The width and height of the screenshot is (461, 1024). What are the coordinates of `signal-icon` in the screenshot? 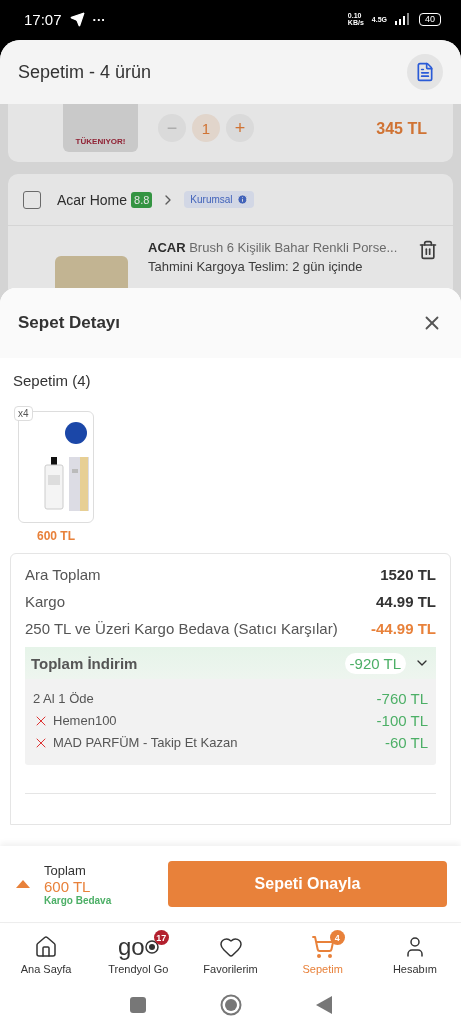 It's located at (403, 19).